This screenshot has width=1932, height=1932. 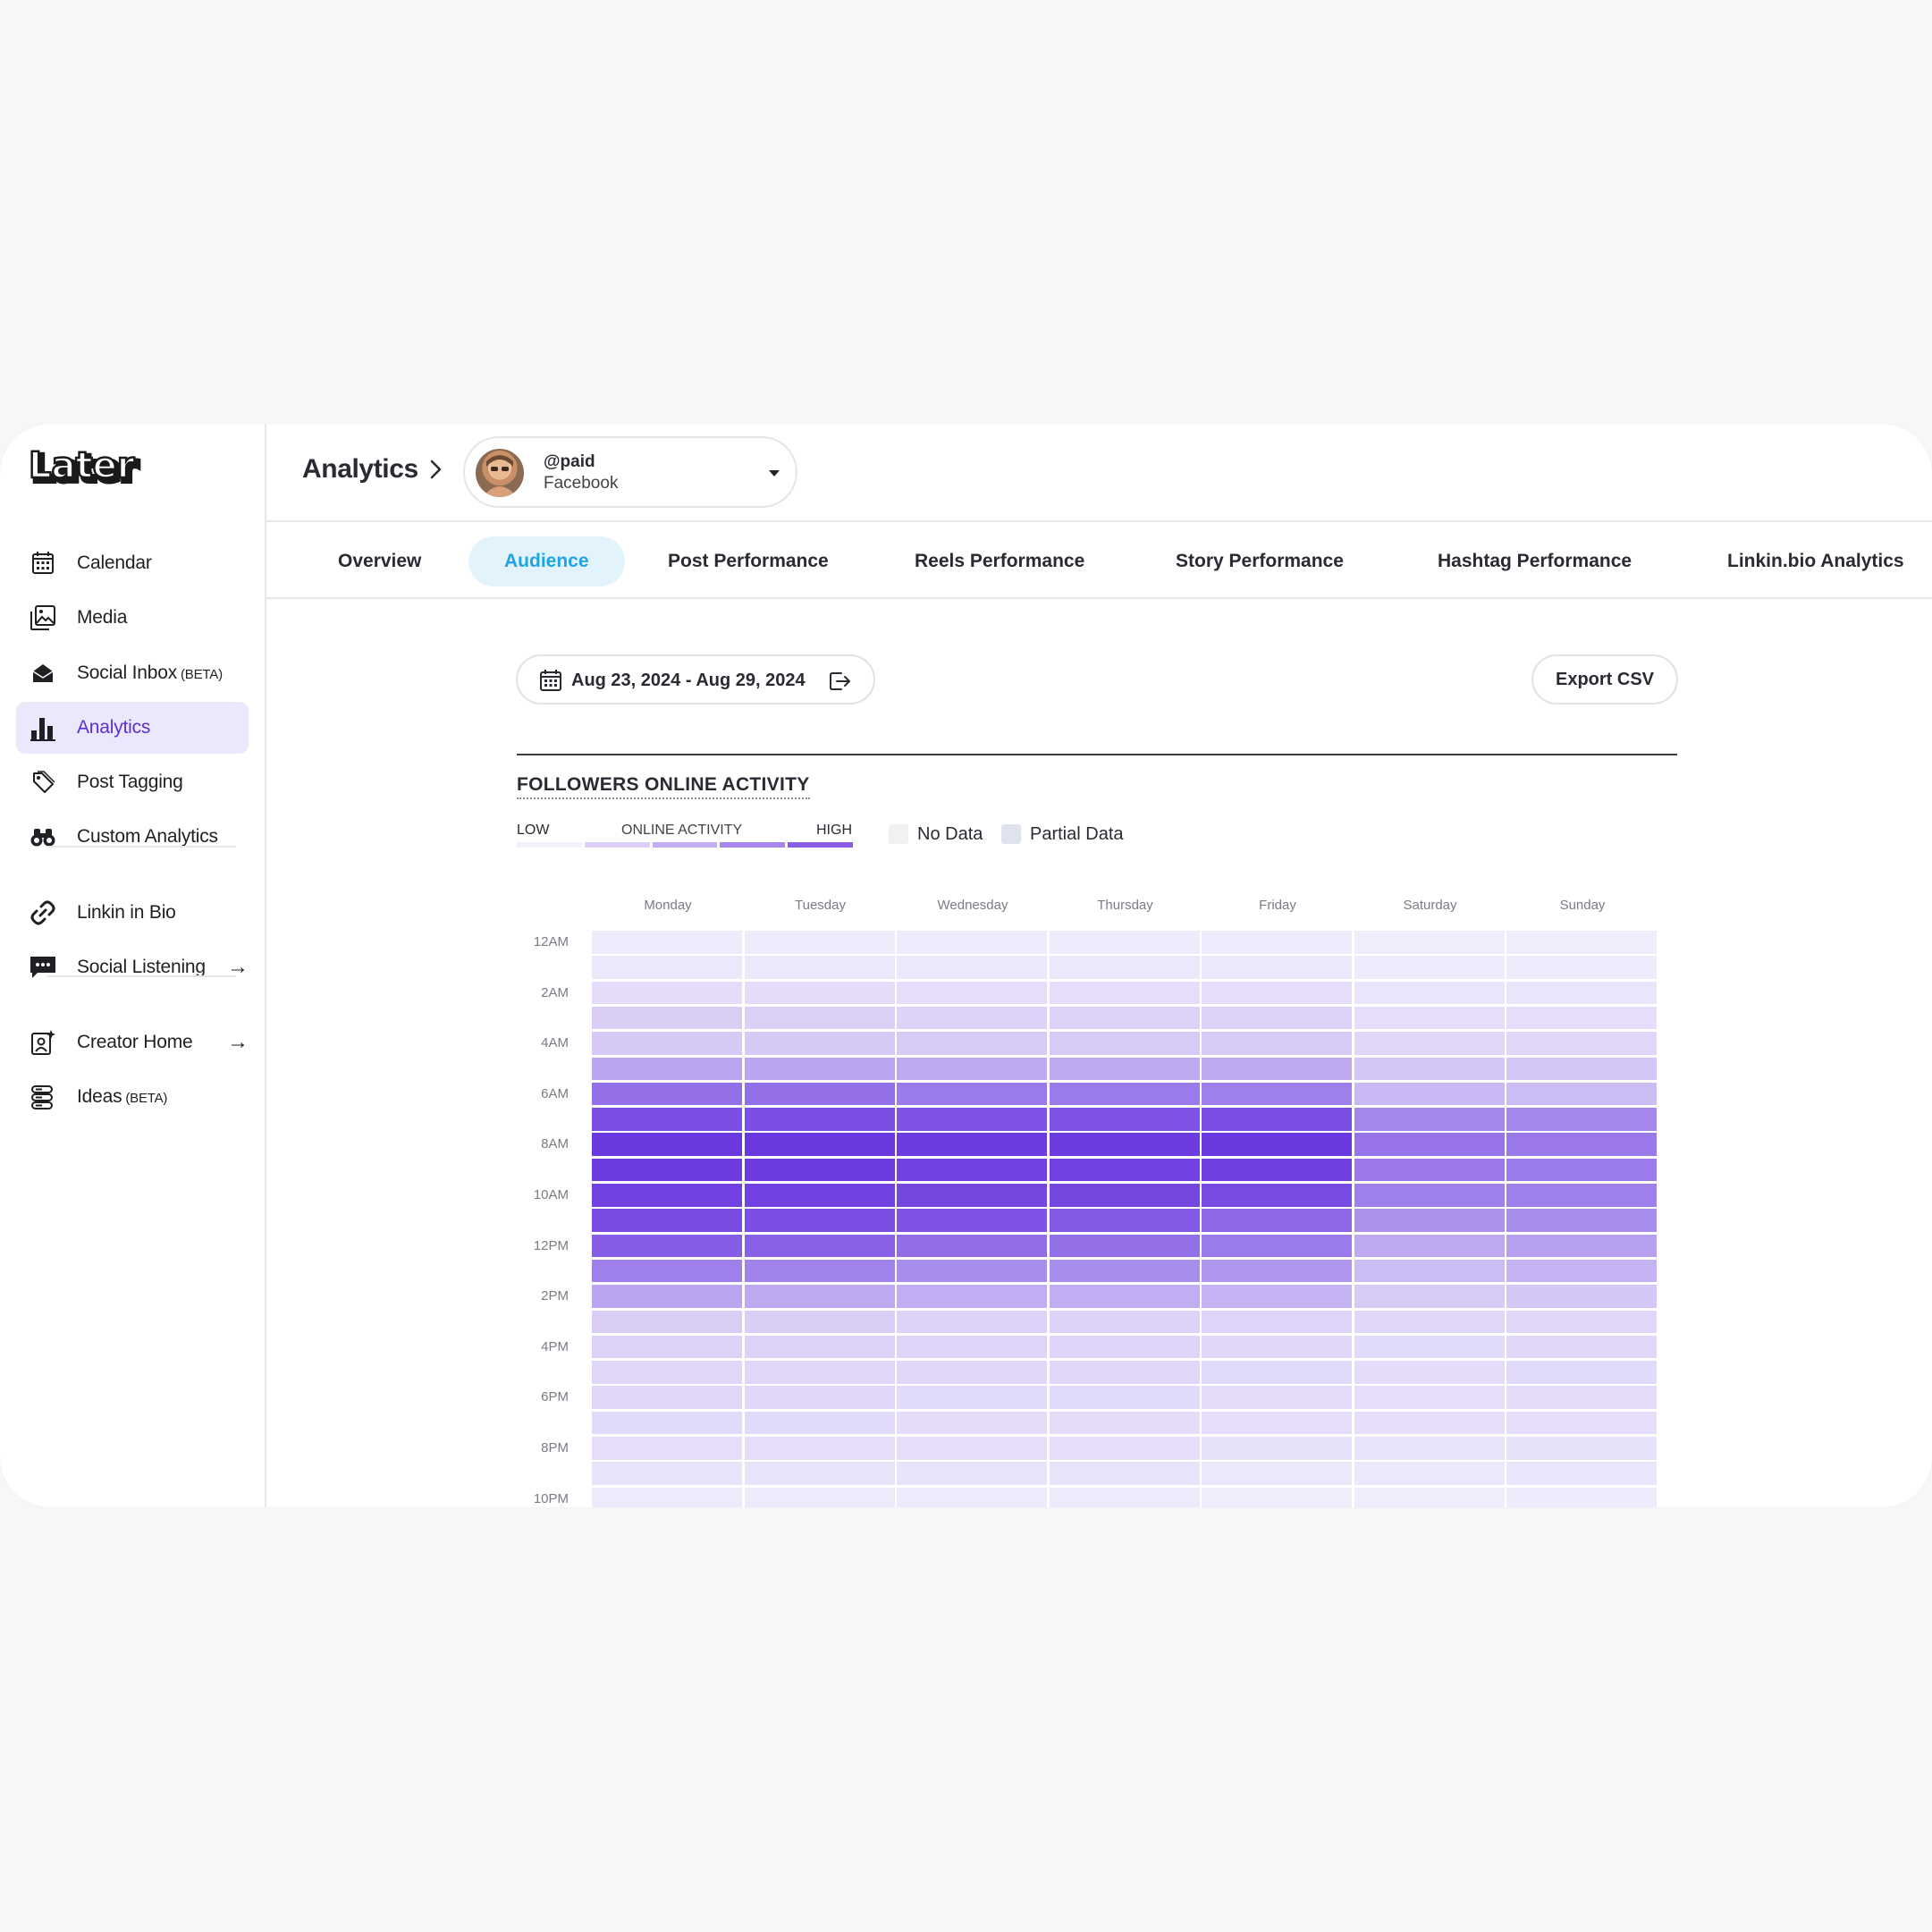 What do you see at coordinates (132, 967) in the screenshot?
I see `sidebar-item-social-listening: Social Listening →` at bounding box center [132, 967].